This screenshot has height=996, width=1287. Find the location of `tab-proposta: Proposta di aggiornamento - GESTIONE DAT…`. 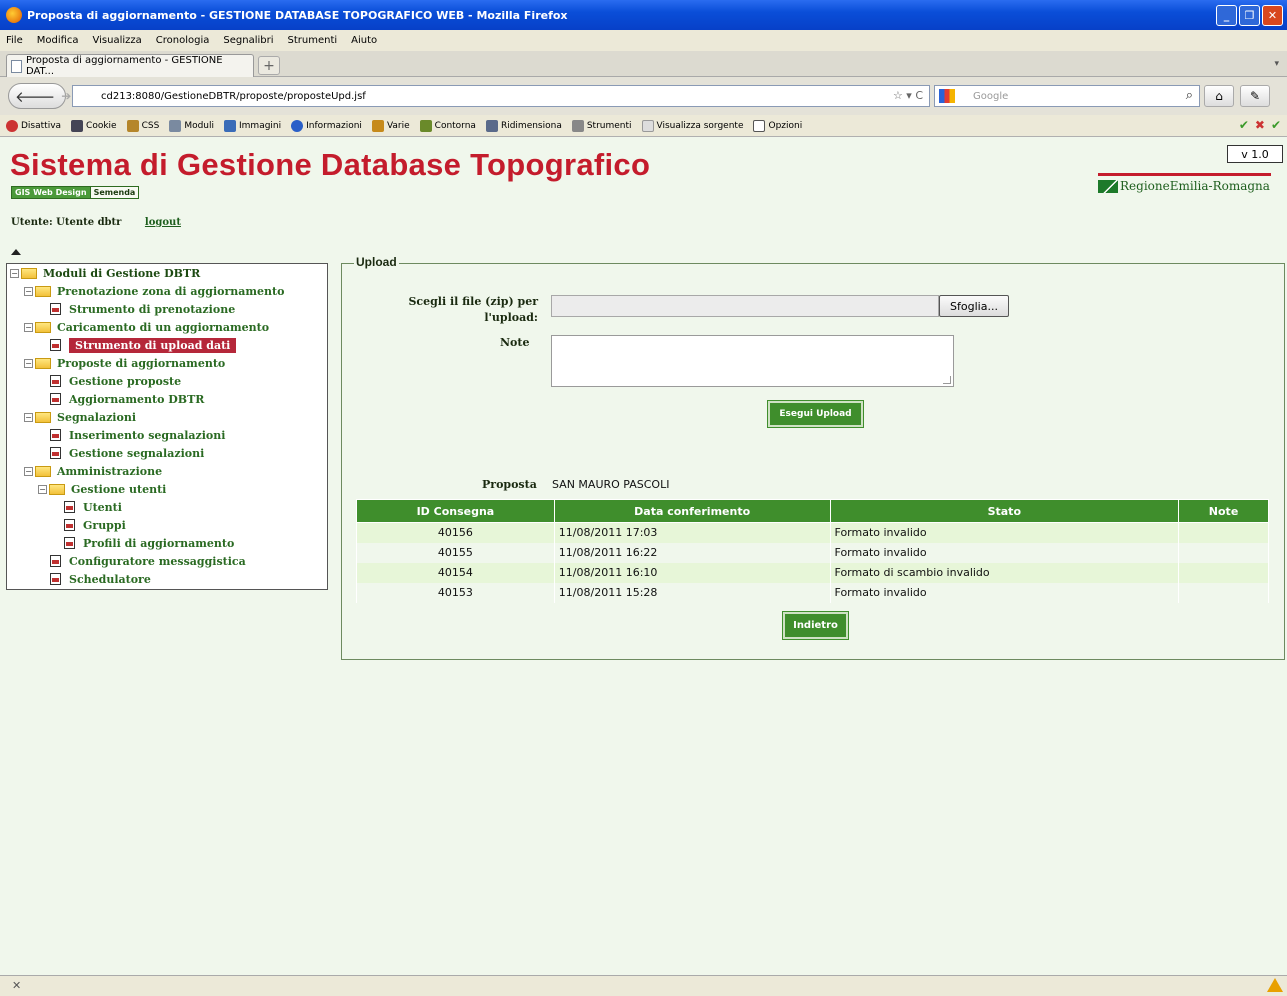

tab-proposta: Proposta di aggiornamento - GESTIONE DAT… is located at coordinates (130, 65).